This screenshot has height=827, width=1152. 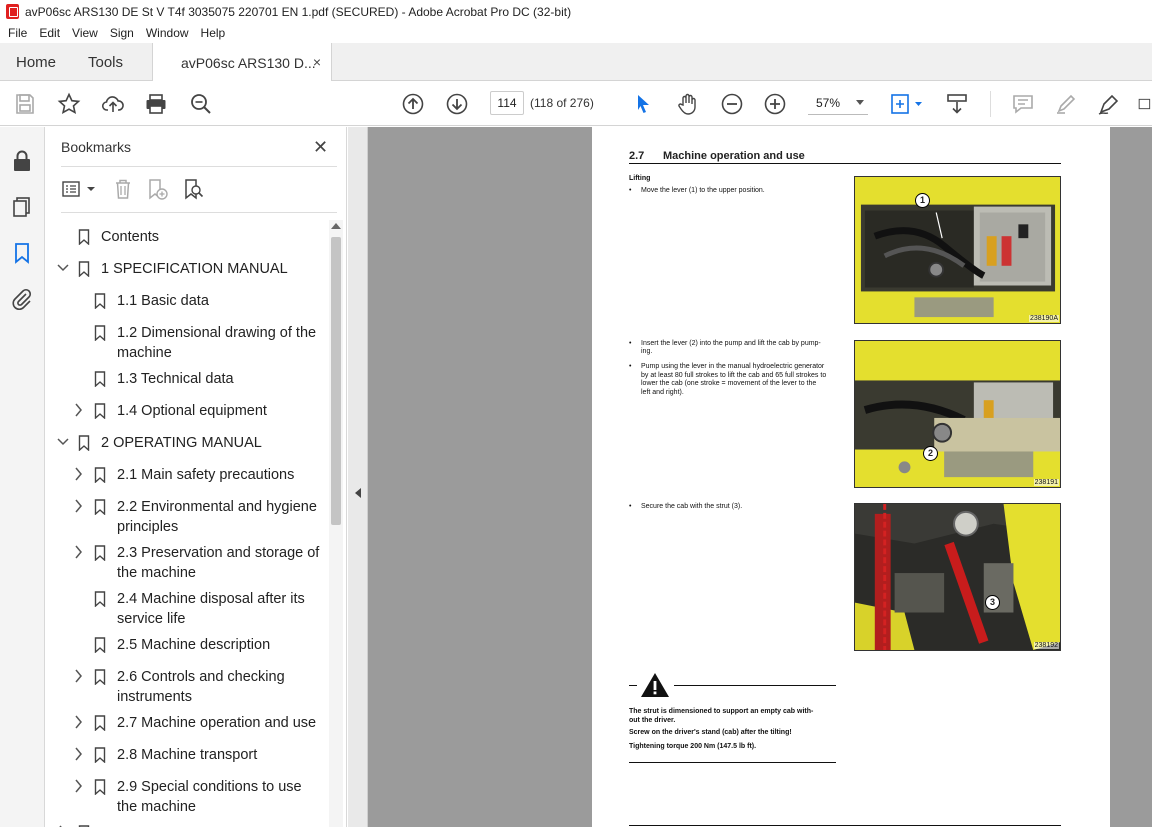 I want to click on step-3-text: Secure the cab with the strut (3)., so click(x=685, y=507).